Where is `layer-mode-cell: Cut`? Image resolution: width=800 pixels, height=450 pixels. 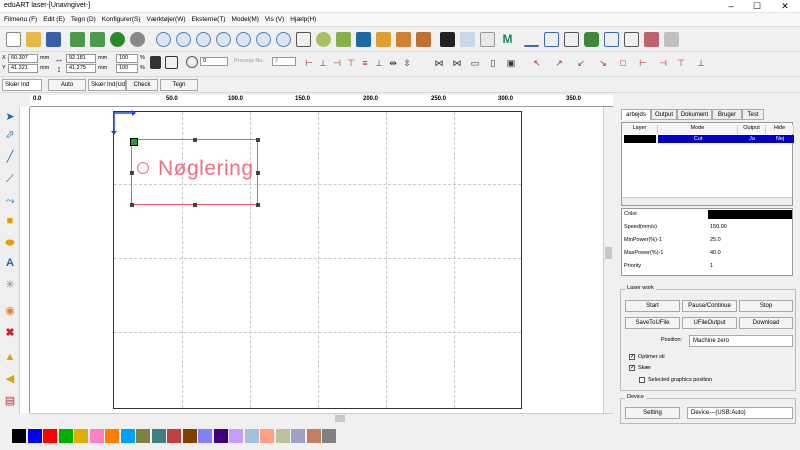 layer-mode-cell: Cut is located at coordinates (698, 139).